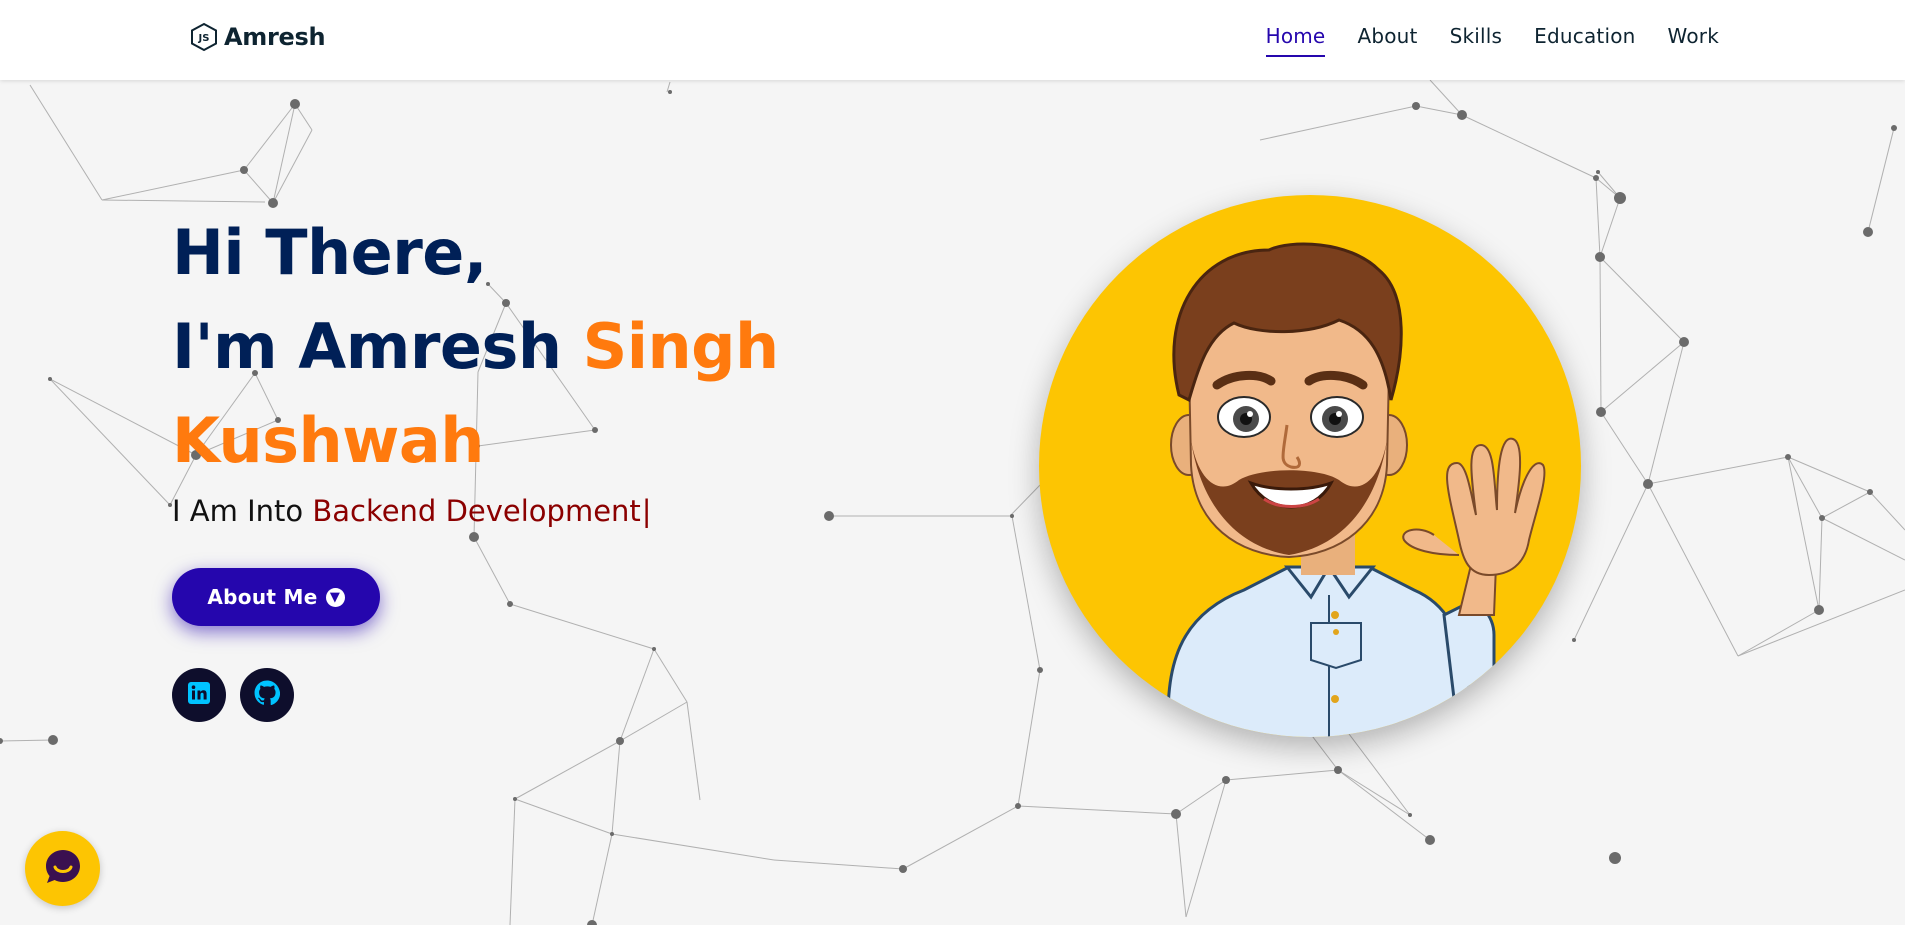 The width and height of the screenshot is (1905, 925). What do you see at coordinates (1476, 40) in the screenshot?
I see `nav-link-skills: Skills` at bounding box center [1476, 40].